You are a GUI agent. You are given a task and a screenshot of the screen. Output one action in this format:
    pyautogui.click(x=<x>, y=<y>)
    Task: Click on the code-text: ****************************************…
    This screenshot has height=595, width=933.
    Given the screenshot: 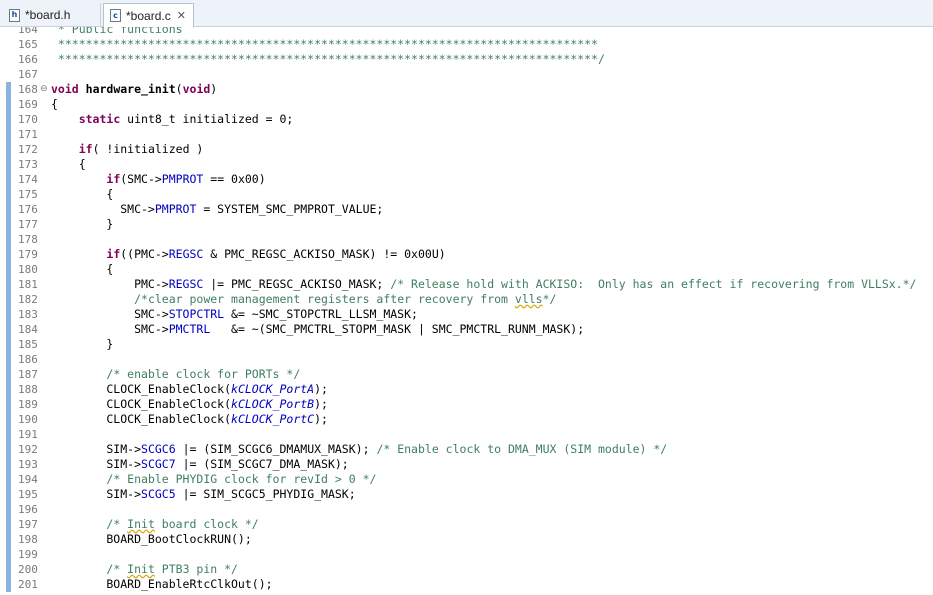 What is the action you would take?
    pyautogui.click(x=324, y=44)
    